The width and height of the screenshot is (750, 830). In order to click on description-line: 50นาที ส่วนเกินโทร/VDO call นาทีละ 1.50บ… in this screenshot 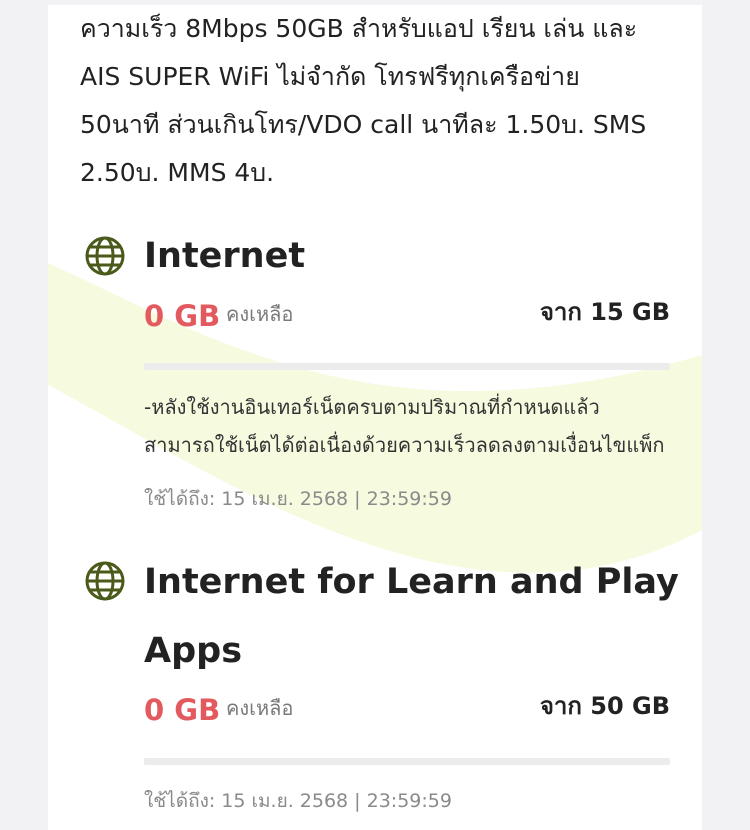, I will do `click(363, 124)`.